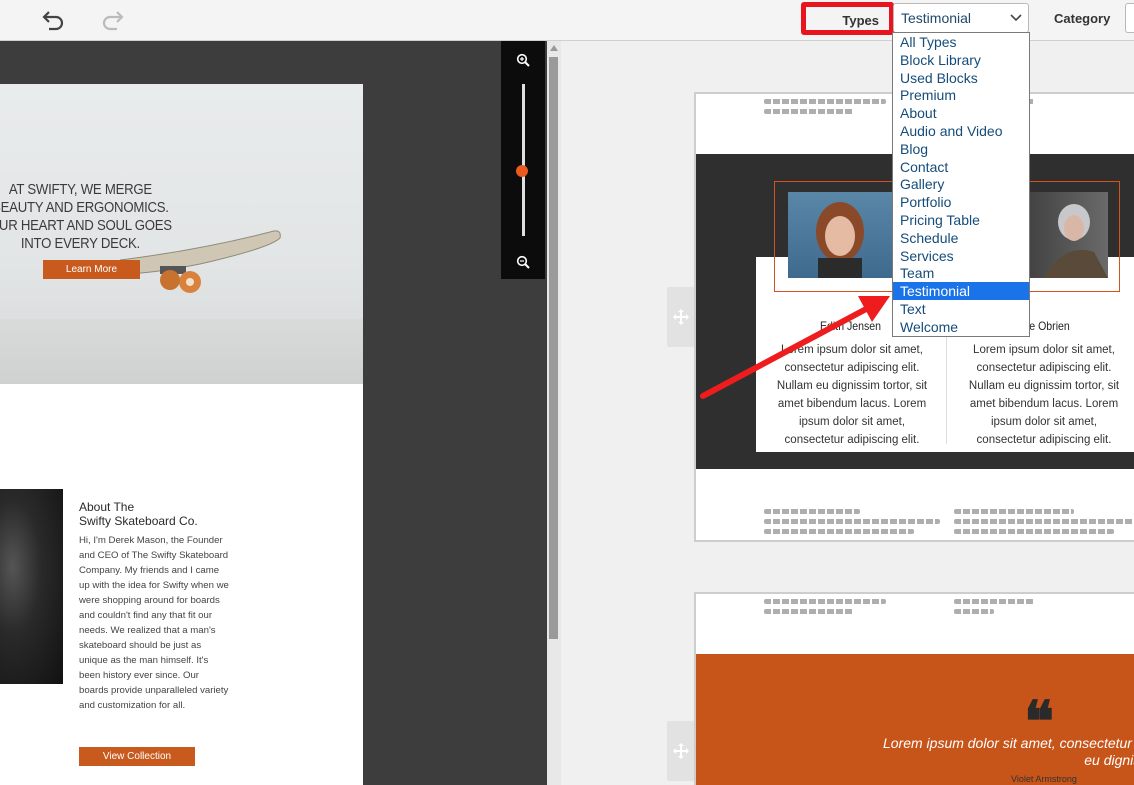  Describe the element at coordinates (851, 326) in the screenshot. I see `testimonial-name-1: Edith Jensen` at that location.